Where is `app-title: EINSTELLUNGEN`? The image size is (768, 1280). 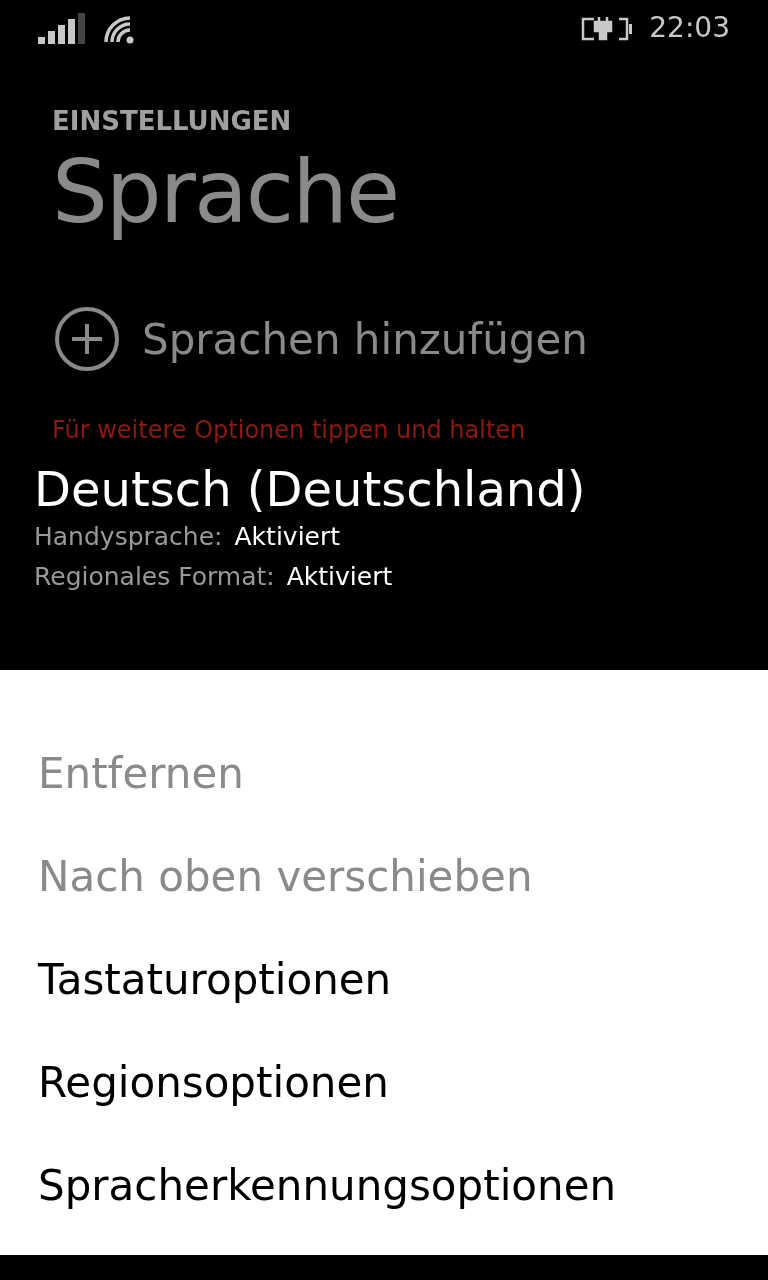
app-title: EINSTELLUNGEN is located at coordinates (172, 121).